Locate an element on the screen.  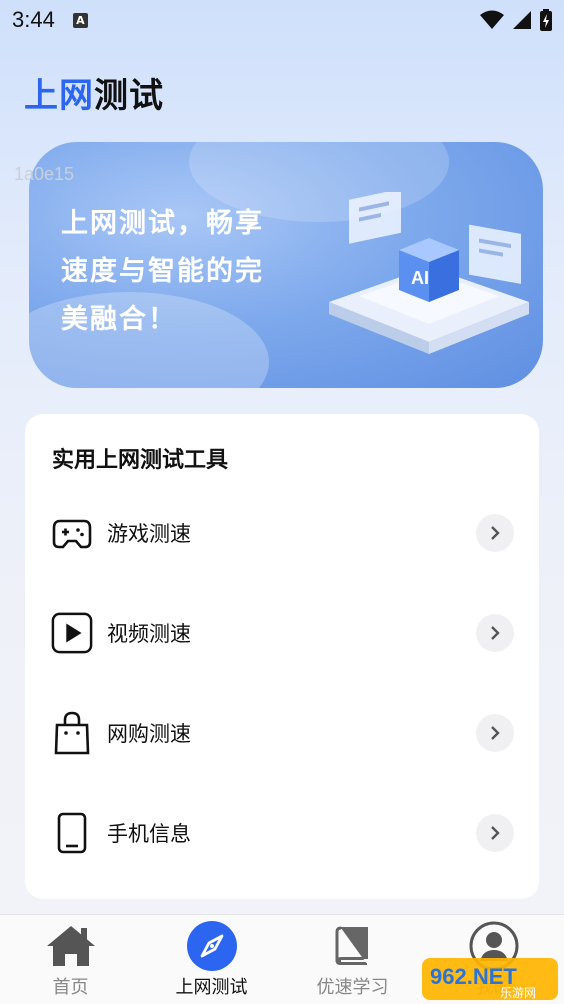
app-title-black: 测试 is located at coordinates (129, 96).